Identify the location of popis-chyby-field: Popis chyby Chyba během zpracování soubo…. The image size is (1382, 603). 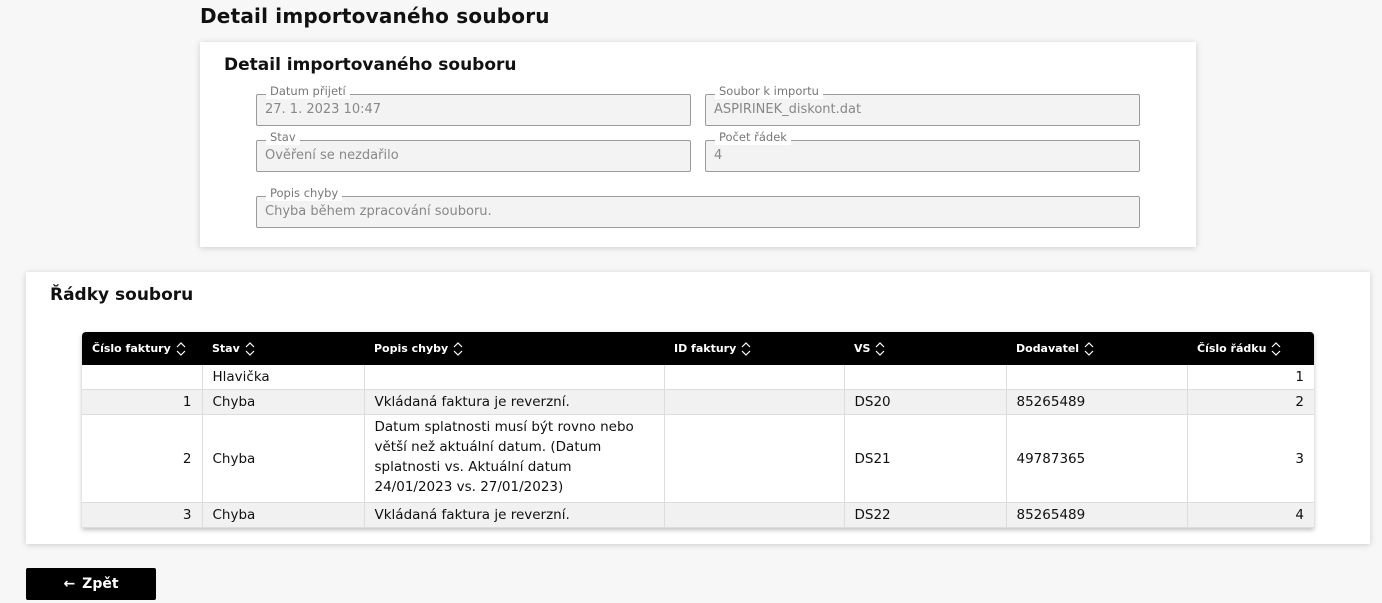
(698, 207).